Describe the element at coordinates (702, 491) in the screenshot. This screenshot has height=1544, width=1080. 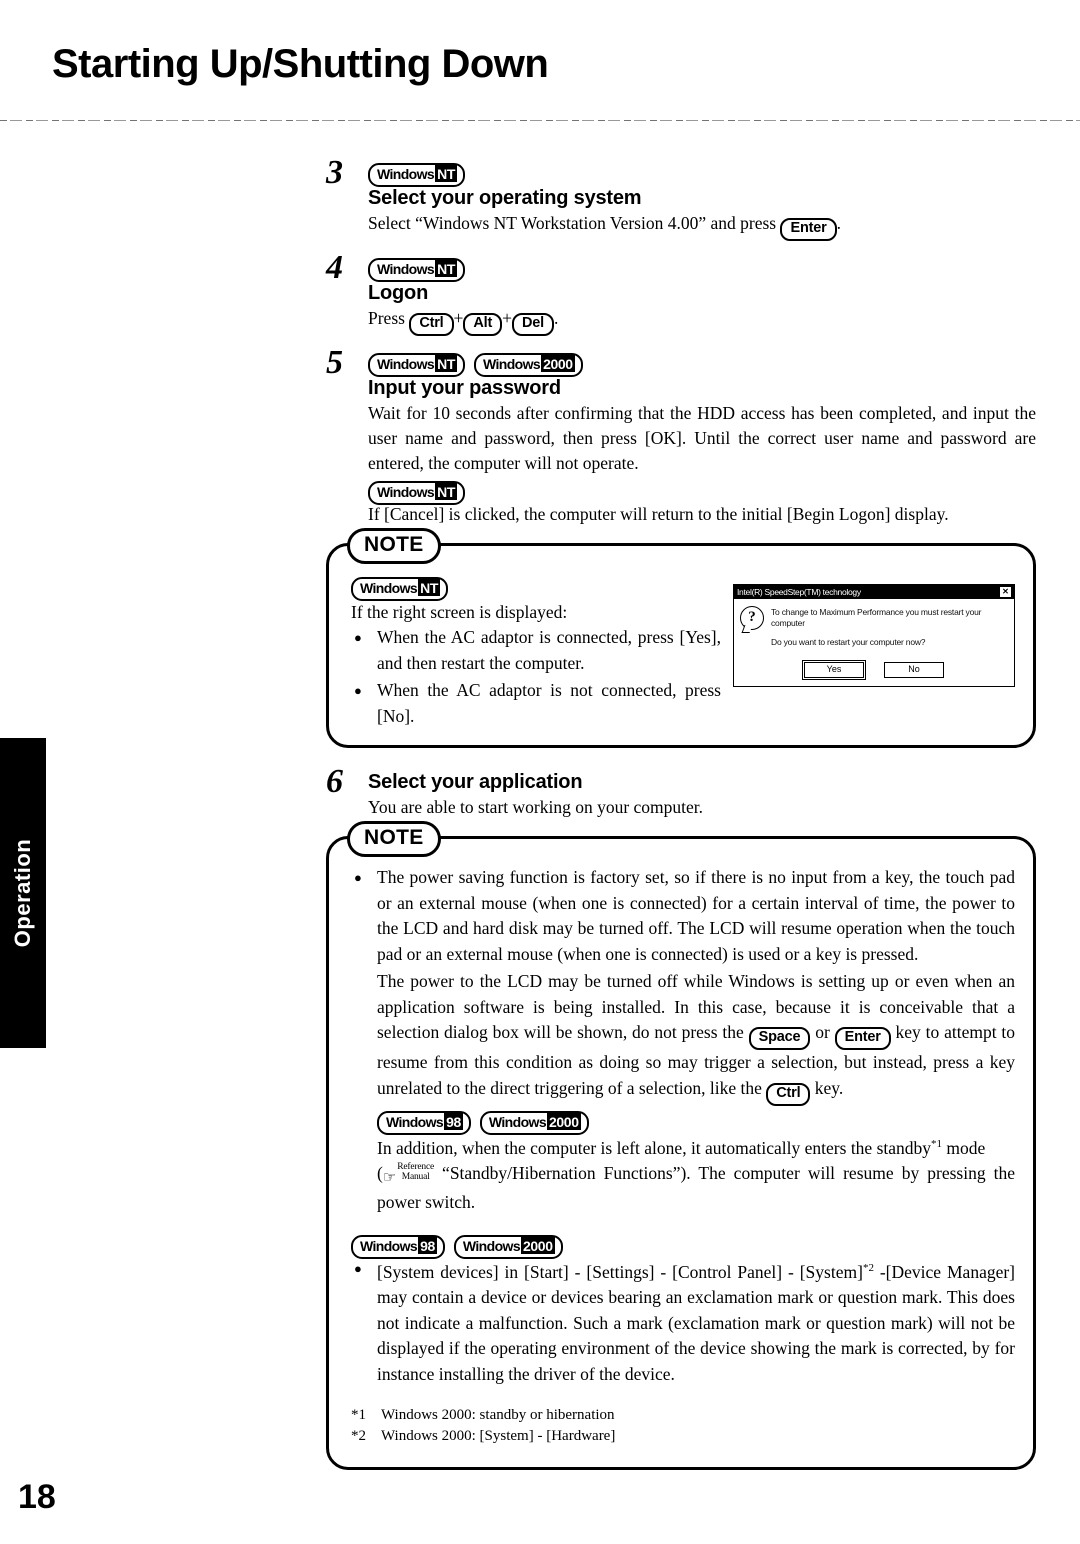
I see `step-5-sub-os-badge: Windows NT` at that location.